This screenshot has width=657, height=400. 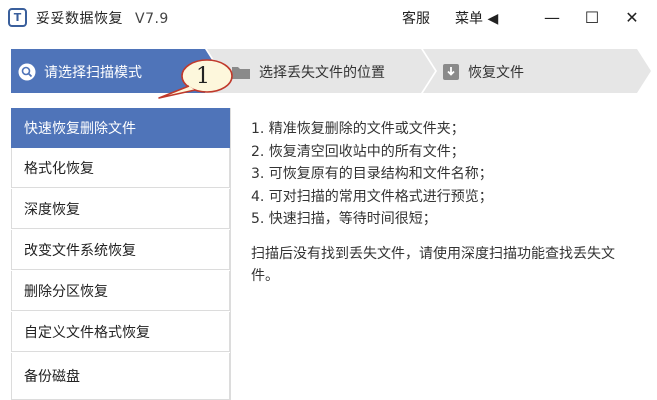 I want to click on step-1: 请选择扫描模式, so click(x=80, y=72).